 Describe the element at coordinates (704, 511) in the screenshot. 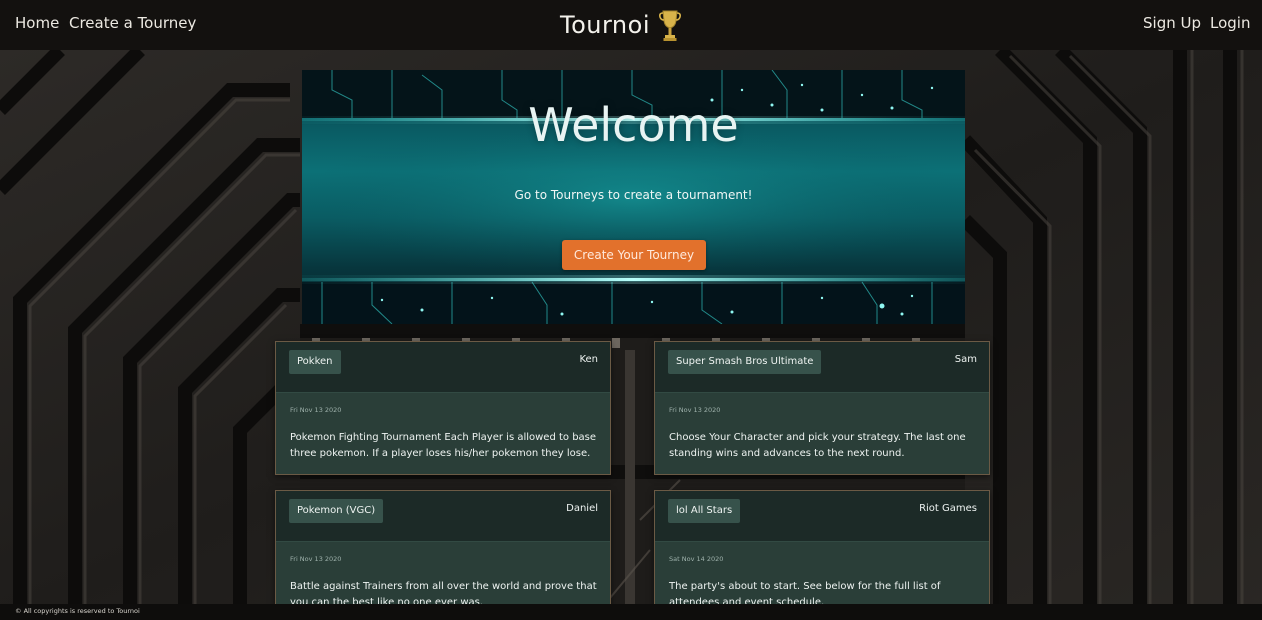

I see `card-game-tag: lol All Stars` at that location.